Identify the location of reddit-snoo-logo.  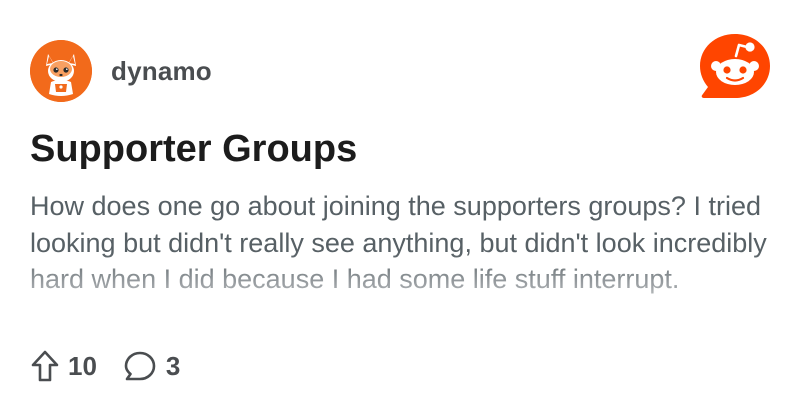
(735, 67).